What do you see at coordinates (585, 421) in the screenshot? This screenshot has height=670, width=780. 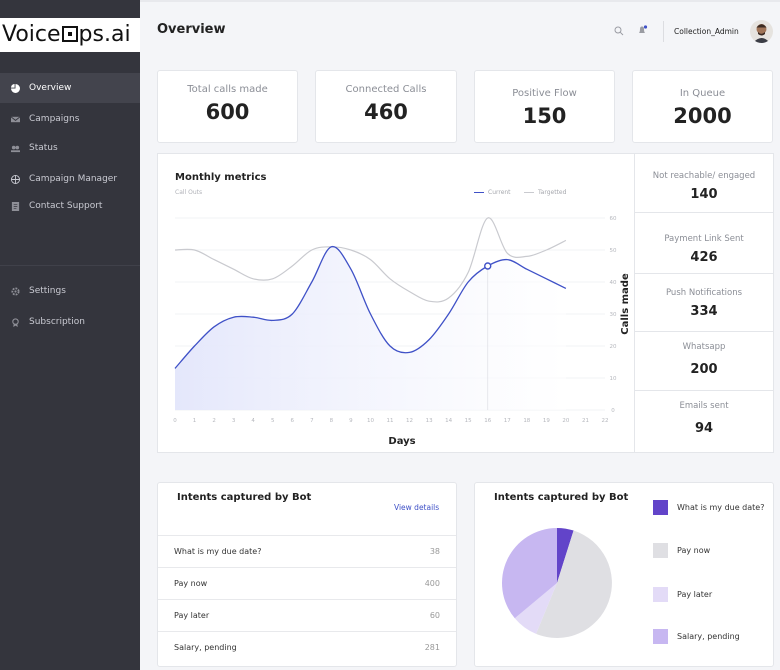 I see `x-tick-label: 21` at bounding box center [585, 421].